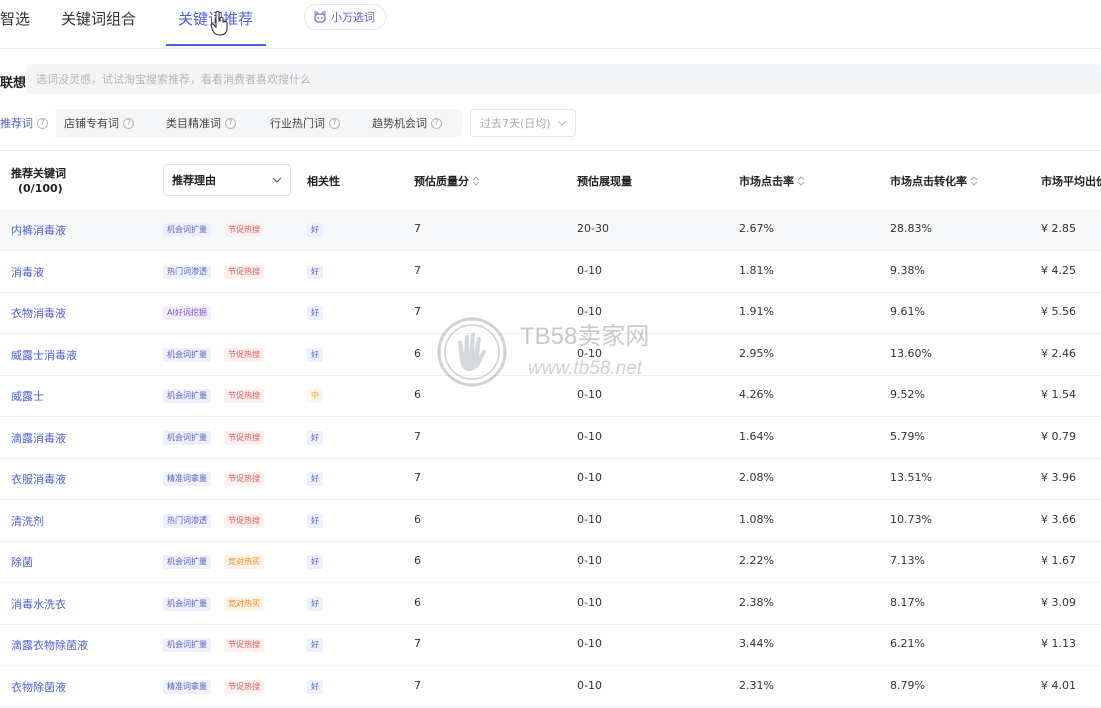  I want to click on tab-bar: 智选 关键词组合 关键词推荐 小万选词, so click(550, 24).